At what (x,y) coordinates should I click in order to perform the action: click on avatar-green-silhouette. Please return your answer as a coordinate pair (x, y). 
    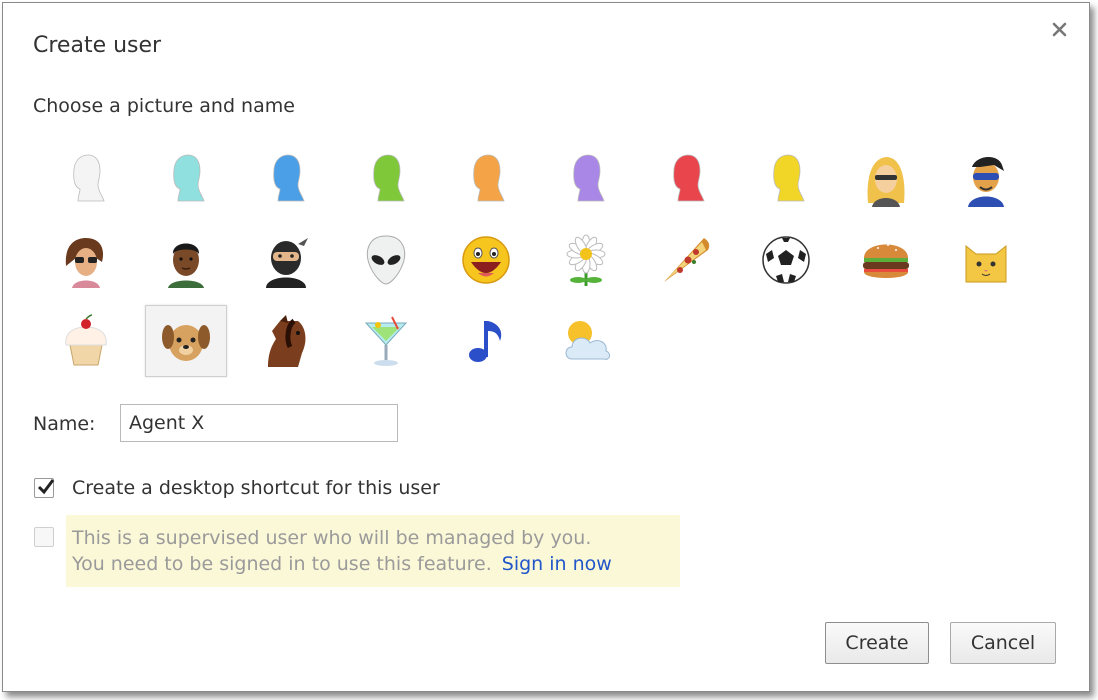
    Looking at the image, I should click on (386, 179).